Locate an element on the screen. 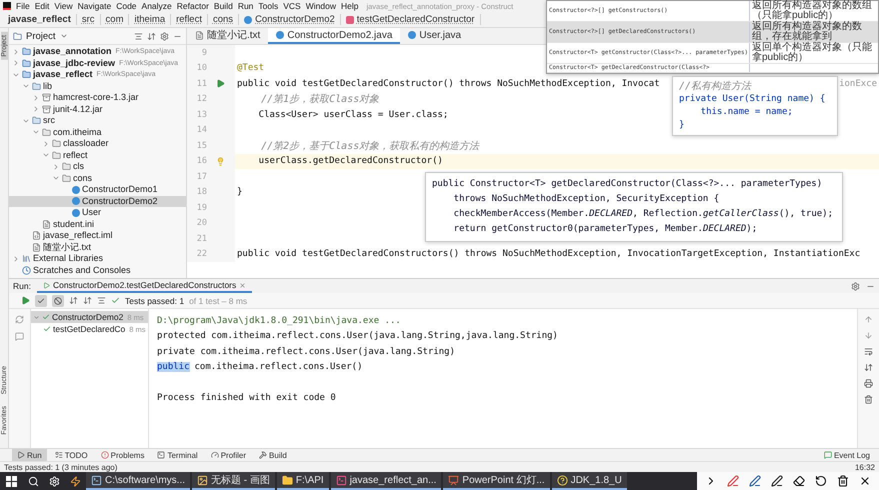 This screenshot has height=490, width=879. menu-item: Navigate is located at coordinates (95, 6).